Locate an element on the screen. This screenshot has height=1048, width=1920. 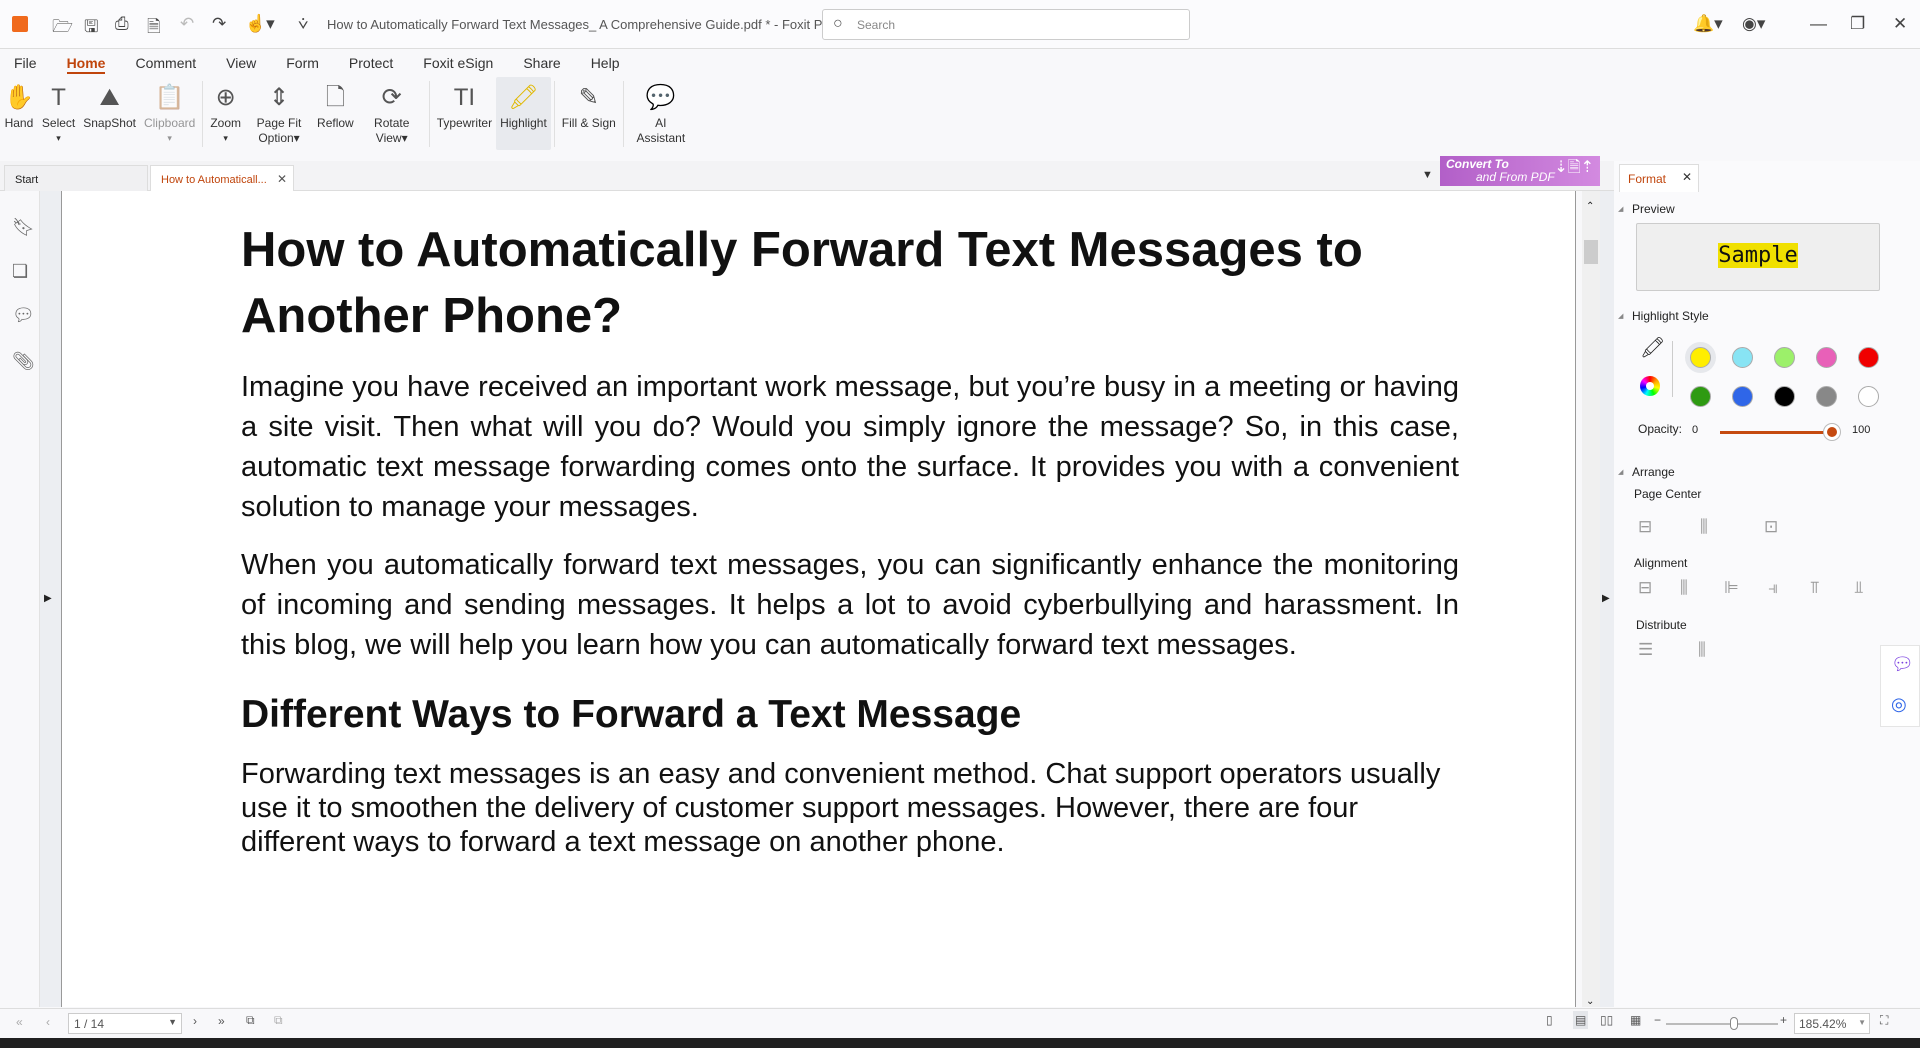
notification-bell-icon: 🔔▾ is located at coordinates (1708, 24).